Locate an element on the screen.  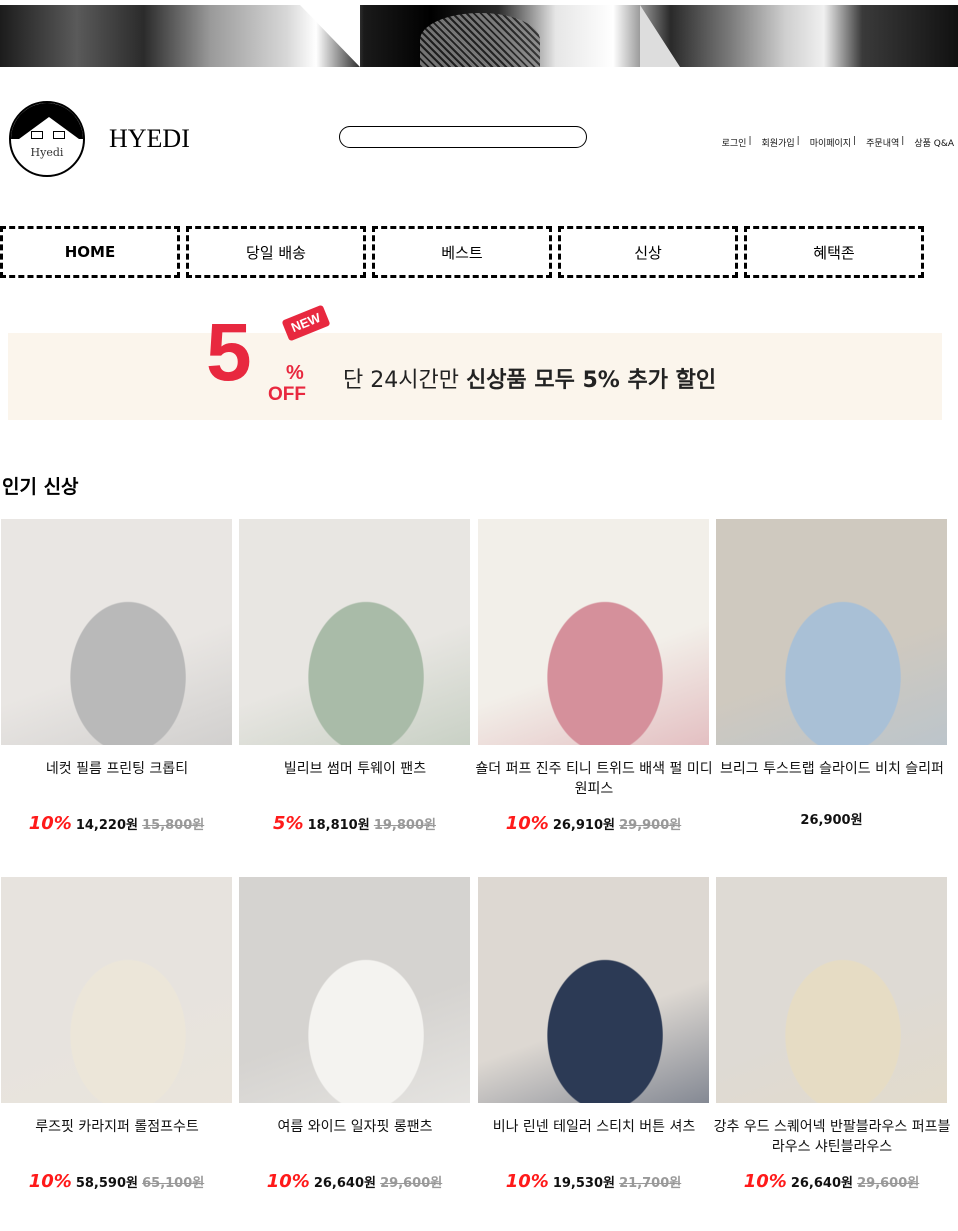
product-card: 네컷 필름 프린팅 크롭티 10% 14,220원 15,800원 is located at coordinates (116, 676).